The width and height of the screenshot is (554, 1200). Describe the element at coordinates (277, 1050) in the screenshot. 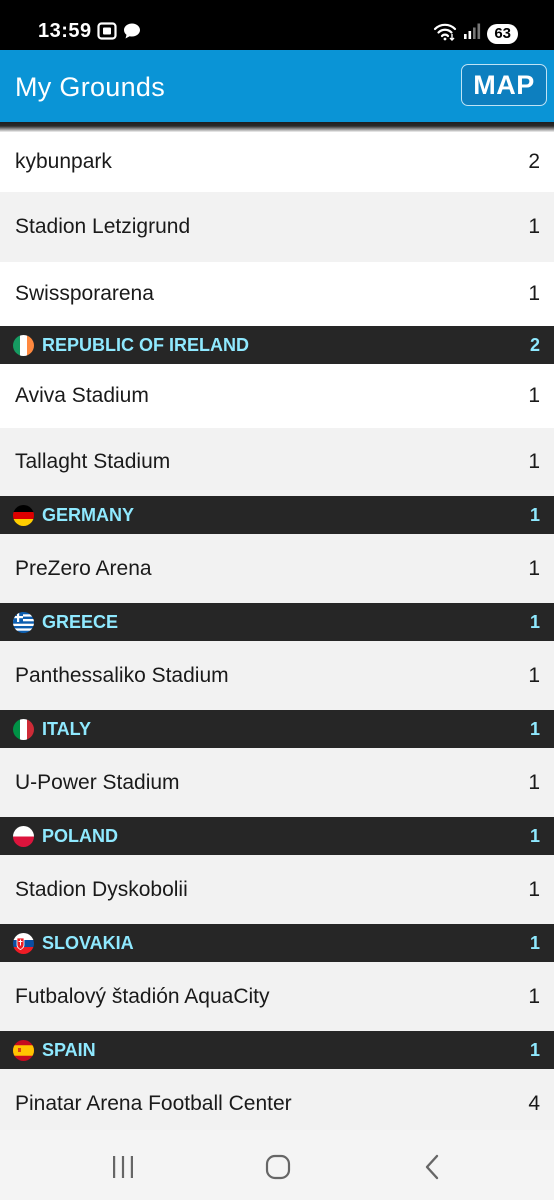

I see `country-header: SPAIN 1` at that location.